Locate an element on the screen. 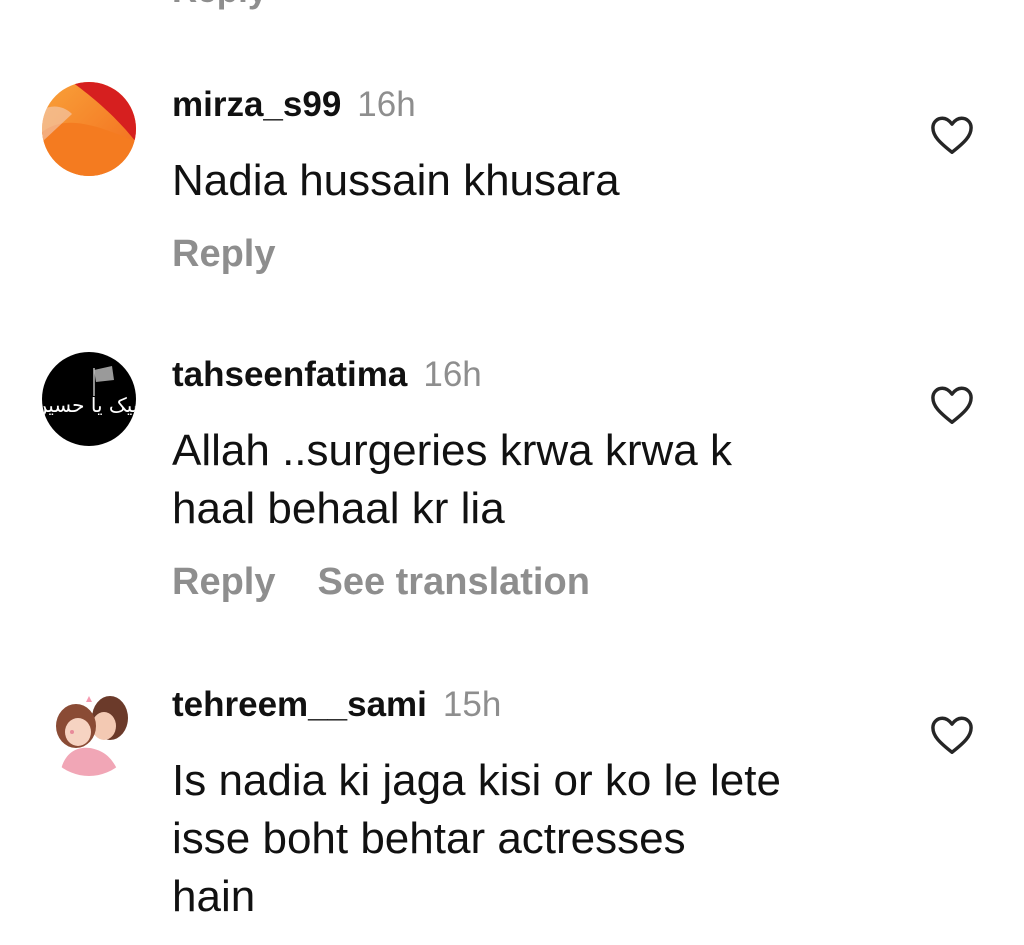 This screenshot has width=1024, height=945. comment-meta: tehreem__sami 15h is located at coordinates (336, 705).